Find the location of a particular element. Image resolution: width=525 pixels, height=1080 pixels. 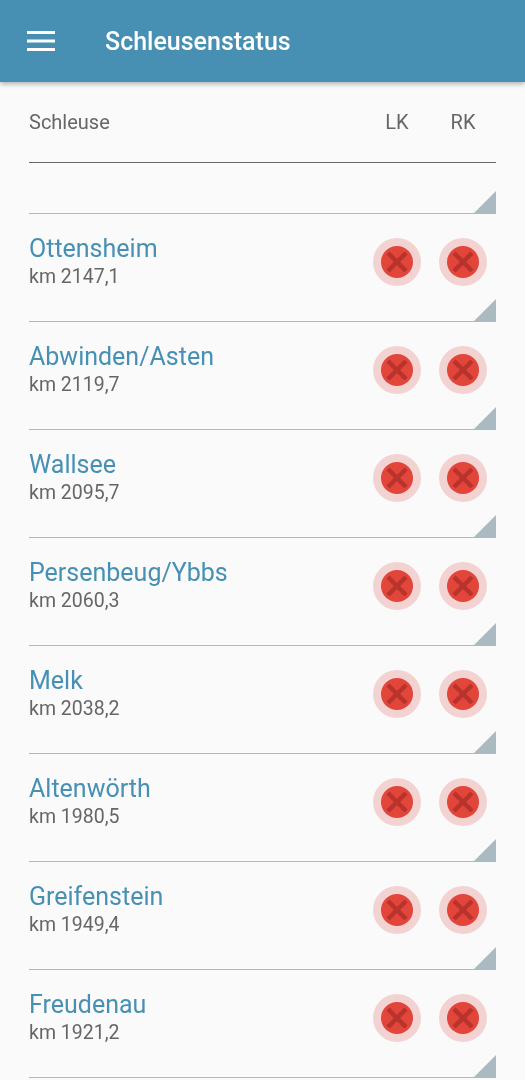

lock-name: Altenwörth is located at coordinates (196, 788).